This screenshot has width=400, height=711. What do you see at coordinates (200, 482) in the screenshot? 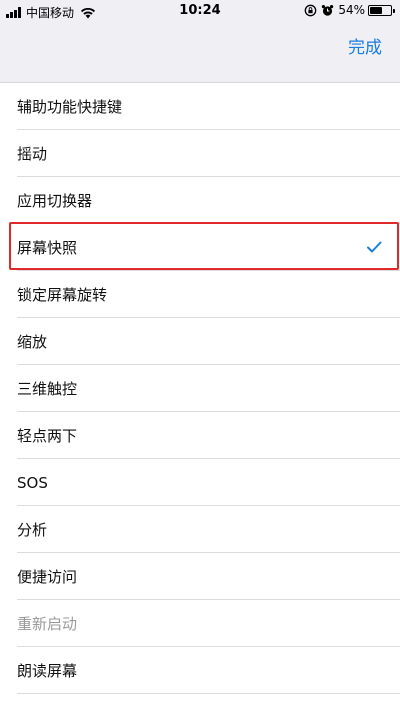
I see `list-item: SOS` at bounding box center [200, 482].